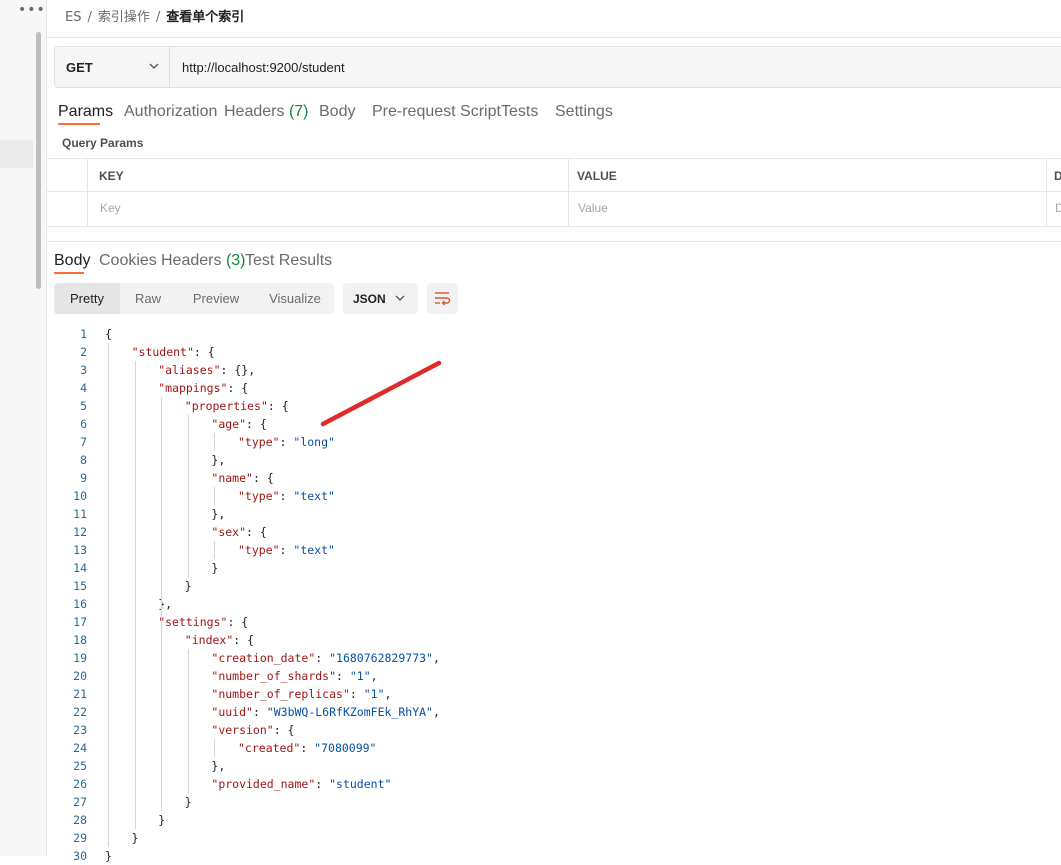 The width and height of the screenshot is (1061, 865). I want to click on json-string: "text", so click(314, 496).